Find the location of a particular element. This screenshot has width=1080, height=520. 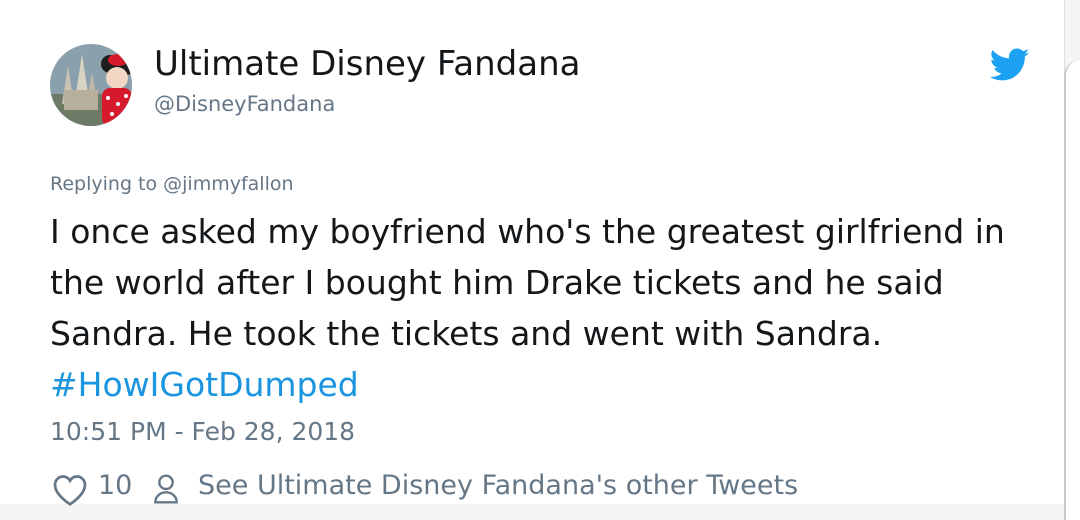

heart-icon is located at coordinates (70, 490).